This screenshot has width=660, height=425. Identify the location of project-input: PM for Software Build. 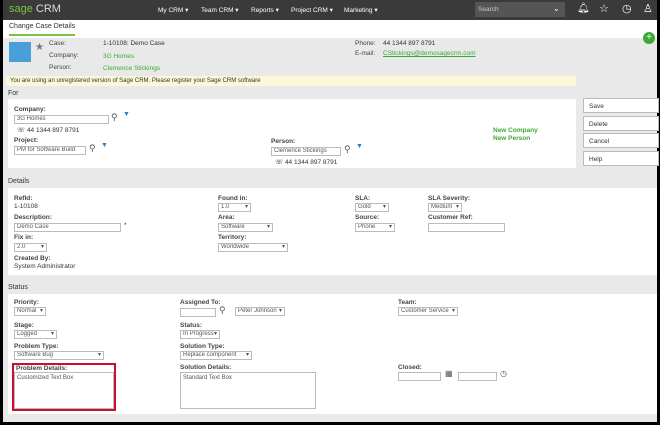
(50, 150).